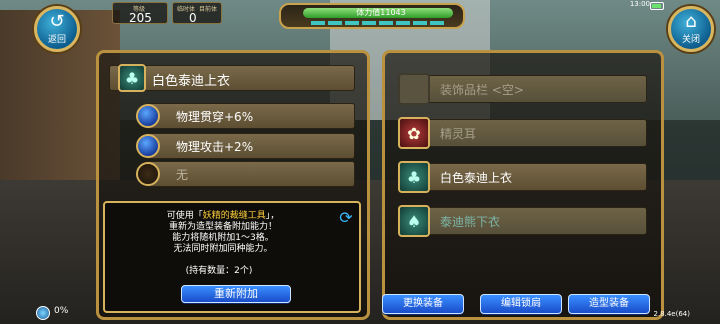 The image size is (720, 324). Describe the element at coordinates (57, 21) in the screenshot. I see `back-arrow-icon: ↺` at that location.